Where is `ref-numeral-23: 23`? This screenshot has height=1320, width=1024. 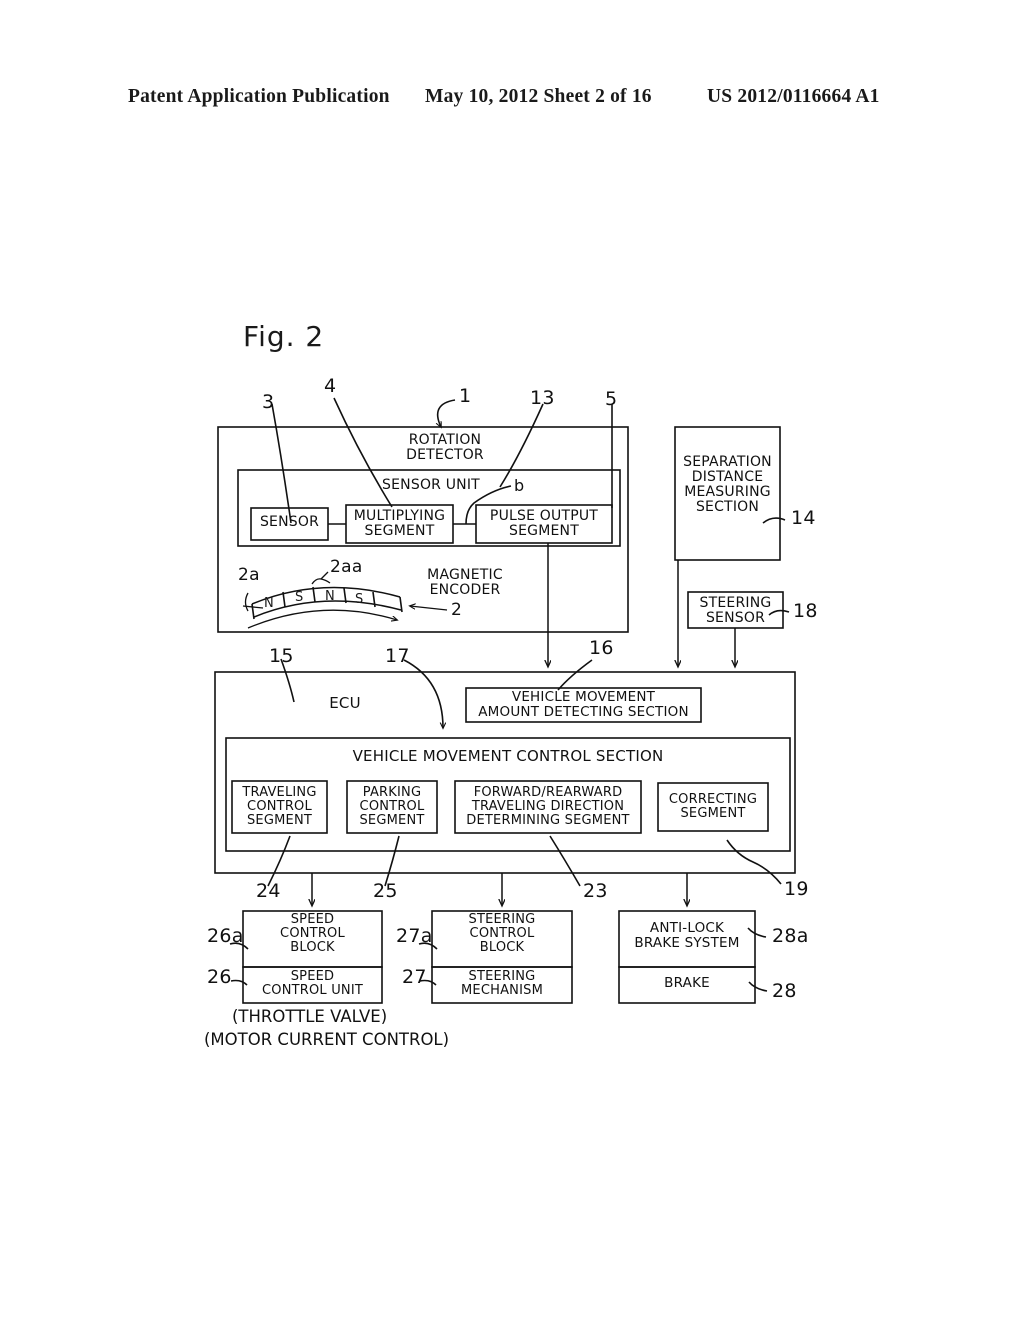 ref-numeral-23: 23 is located at coordinates (595, 891).